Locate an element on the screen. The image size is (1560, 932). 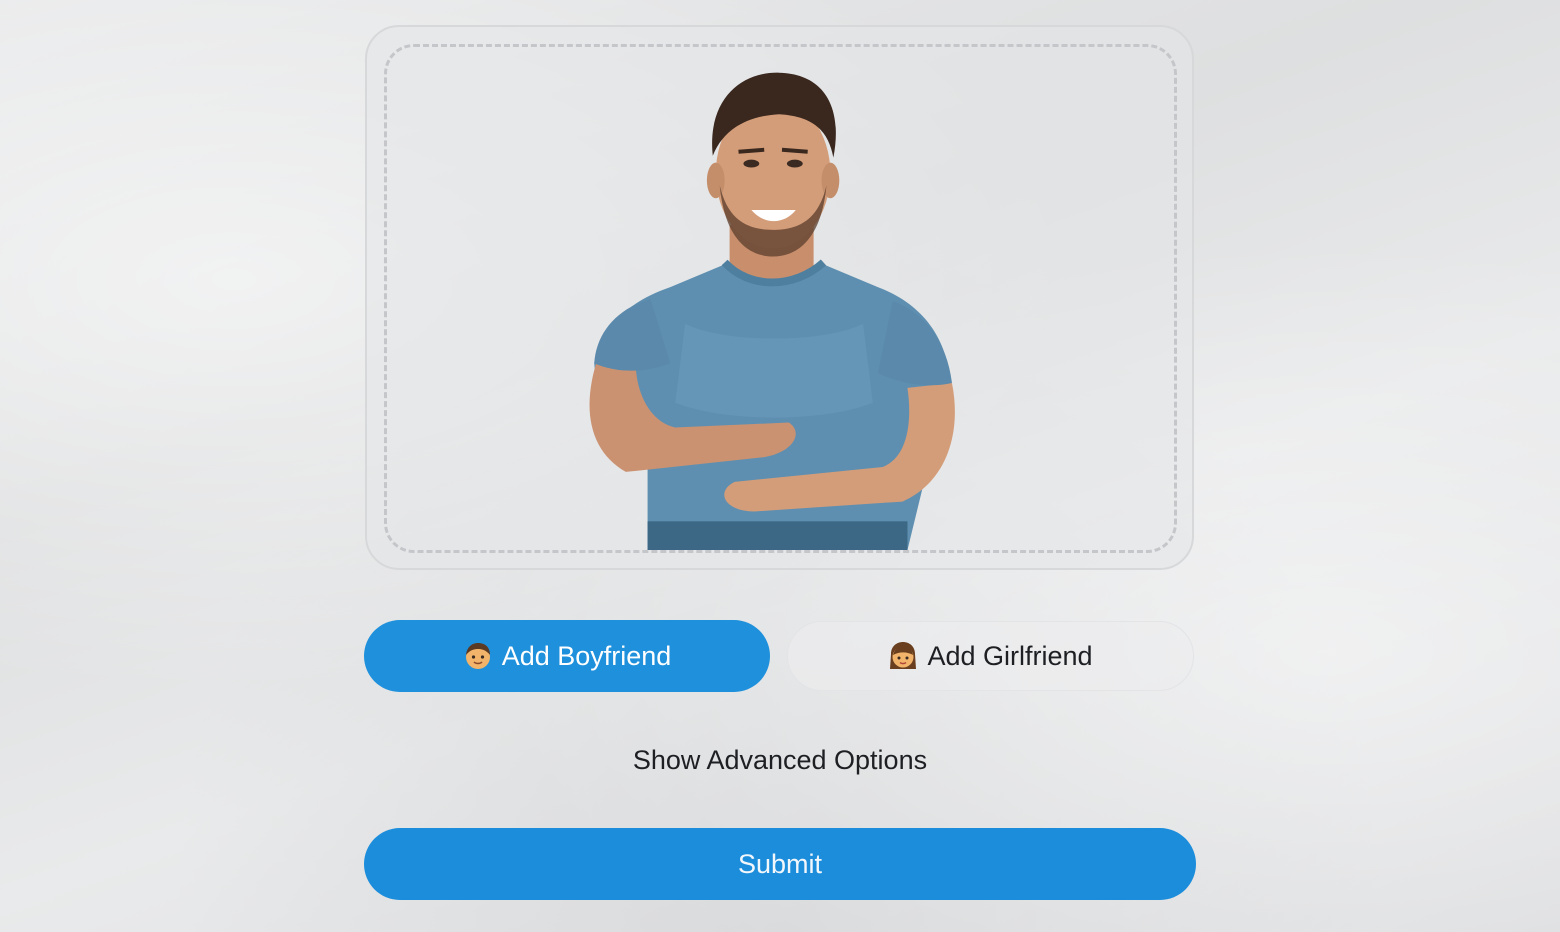
show-advanced-options-toggle: Show Advanced Options is located at coordinates (780, 760).